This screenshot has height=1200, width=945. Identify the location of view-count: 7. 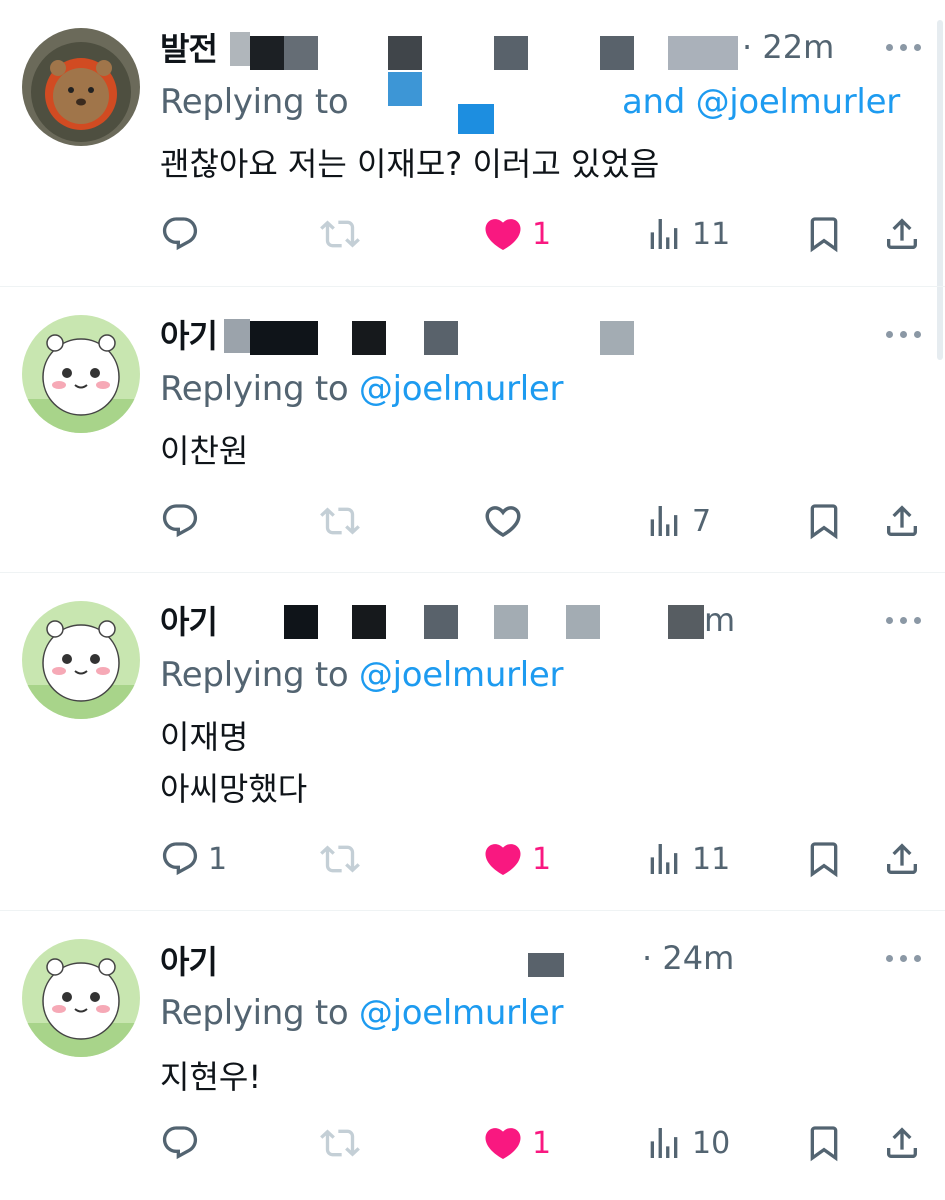
(702, 521).